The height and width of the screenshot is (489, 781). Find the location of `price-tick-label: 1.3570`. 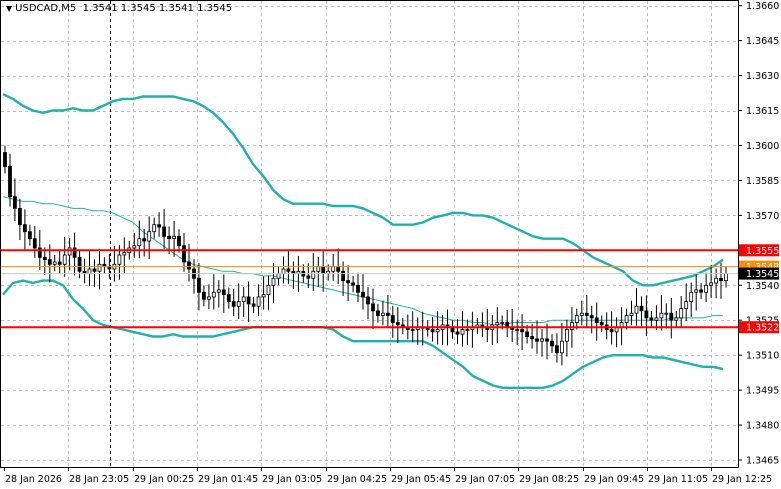

price-tick-label: 1.3570 is located at coordinates (762, 216).